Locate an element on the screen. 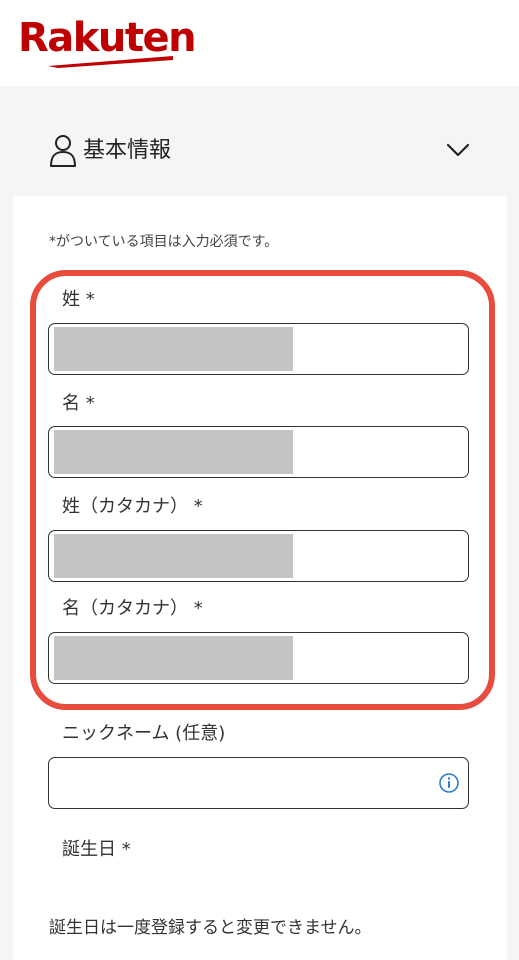 This screenshot has height=960, width=519. first-name-kana-label: 名（カタカナ） * is located at coordinates (132, 608).